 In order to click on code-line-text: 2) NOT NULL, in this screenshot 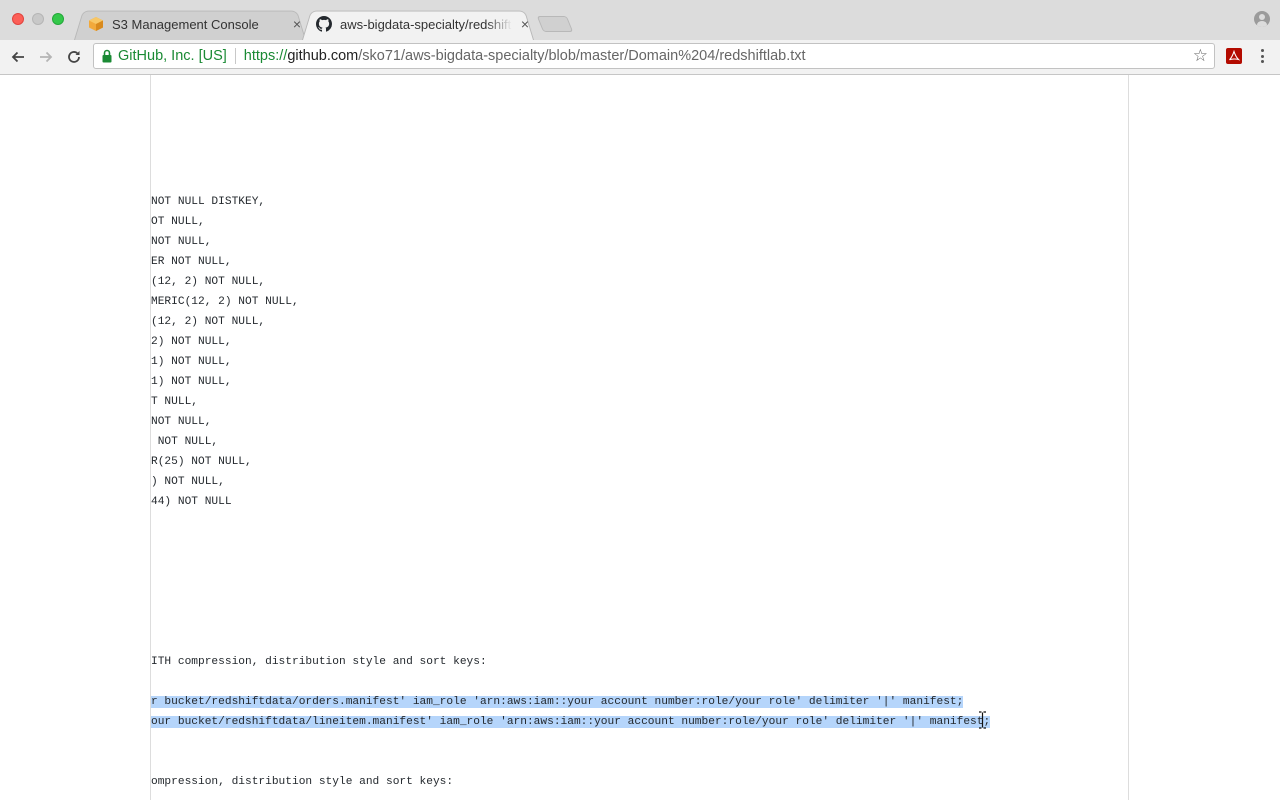, I will do `click(191, 342)`.